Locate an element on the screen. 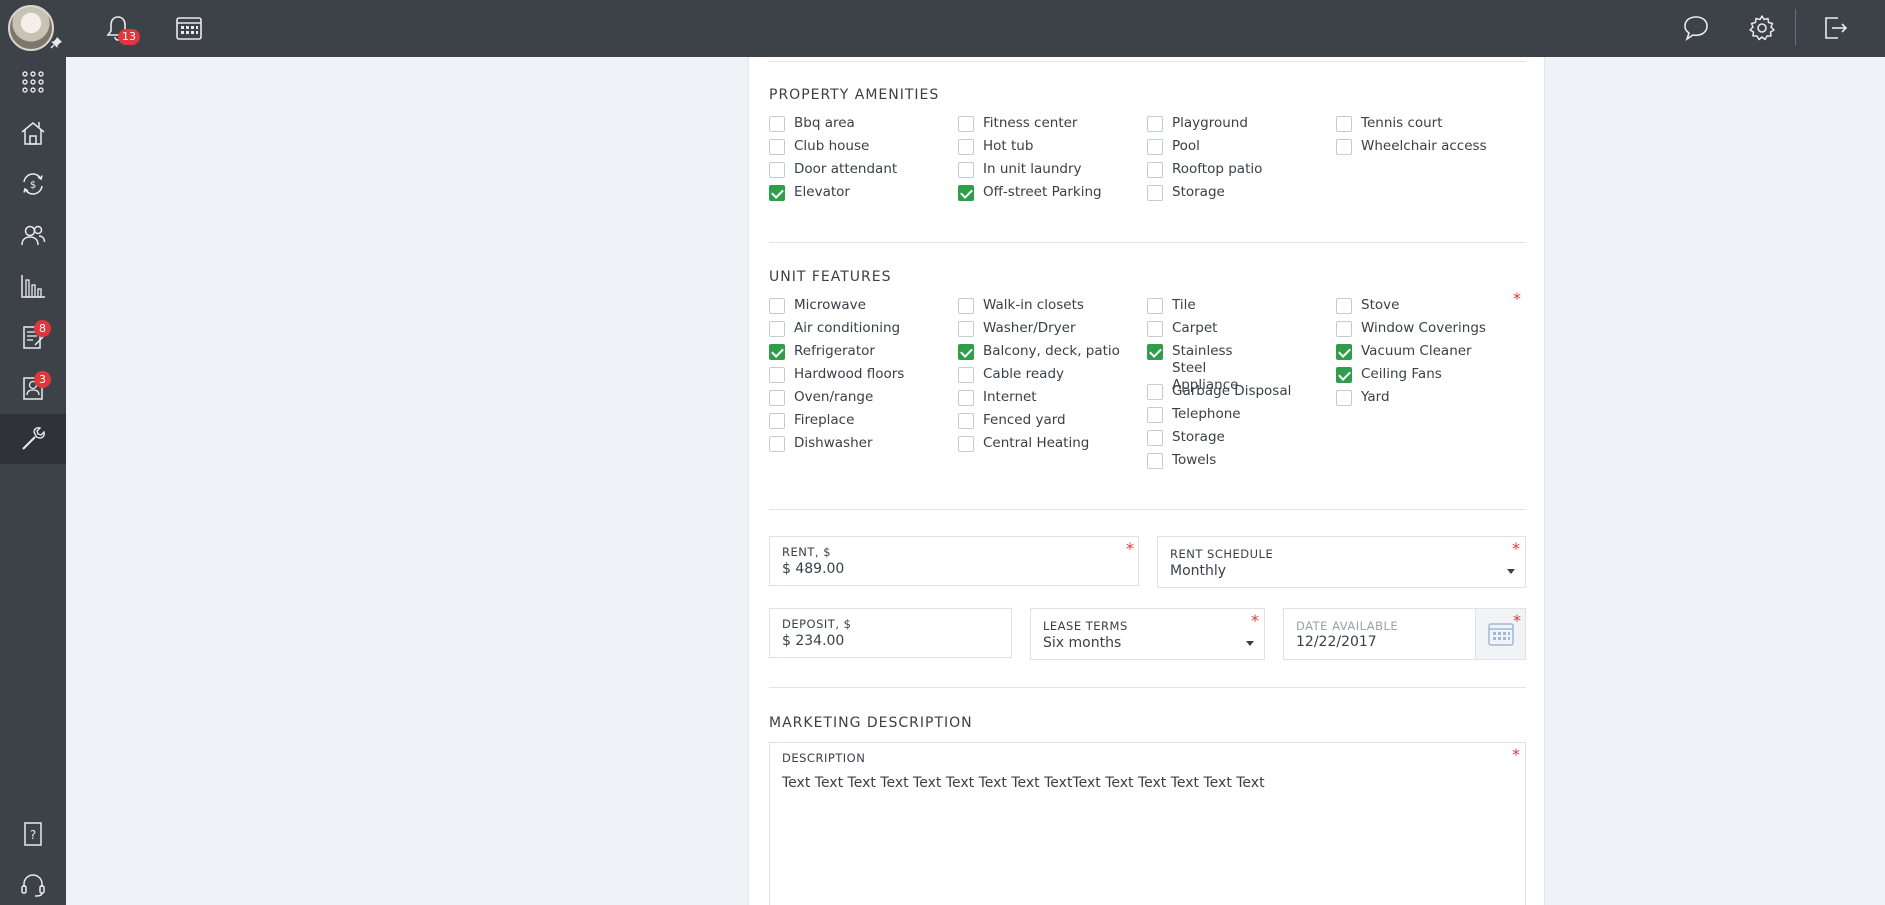 The width and height of the screenshot is (1885, 905). checkbox-playground: Playground is located at coordinates (1197, 123).